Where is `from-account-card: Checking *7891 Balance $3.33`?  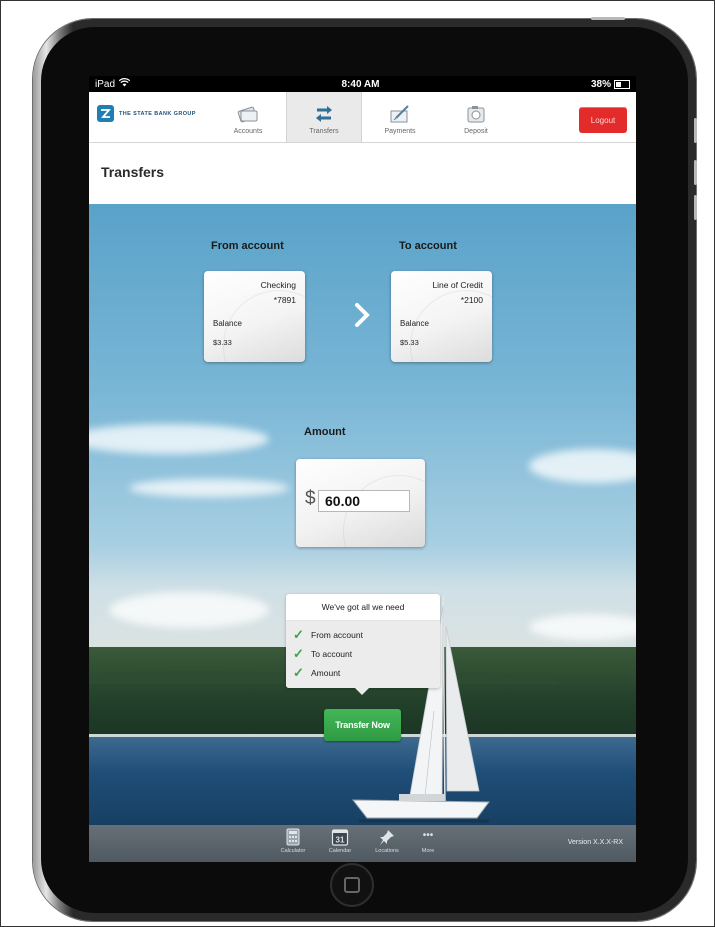 from-account-card: Checking *7891 Balance $3.33 is located at coordinates (254, 316).